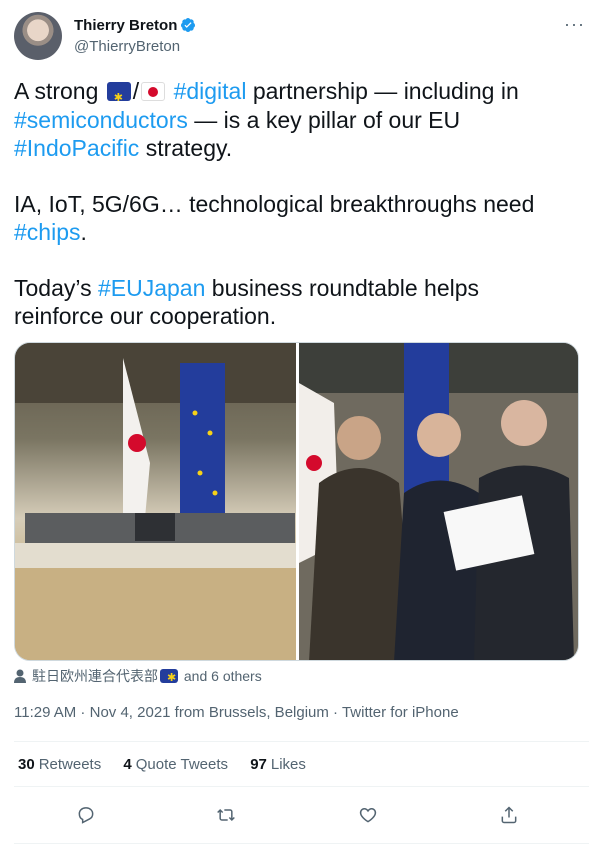  I want to click on action-bar, so click(300, 815).